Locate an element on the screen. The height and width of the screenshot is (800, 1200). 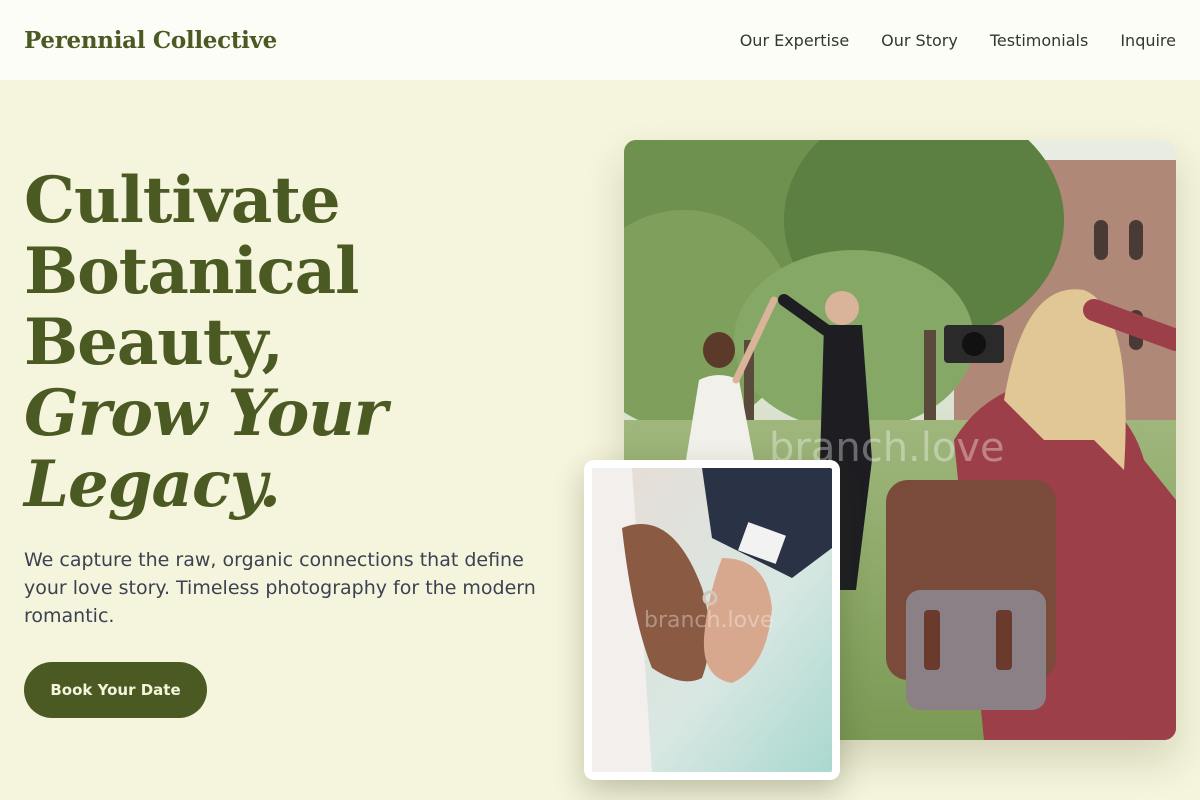
hero-title-line: Botanical is located at coordinates (191, 271).